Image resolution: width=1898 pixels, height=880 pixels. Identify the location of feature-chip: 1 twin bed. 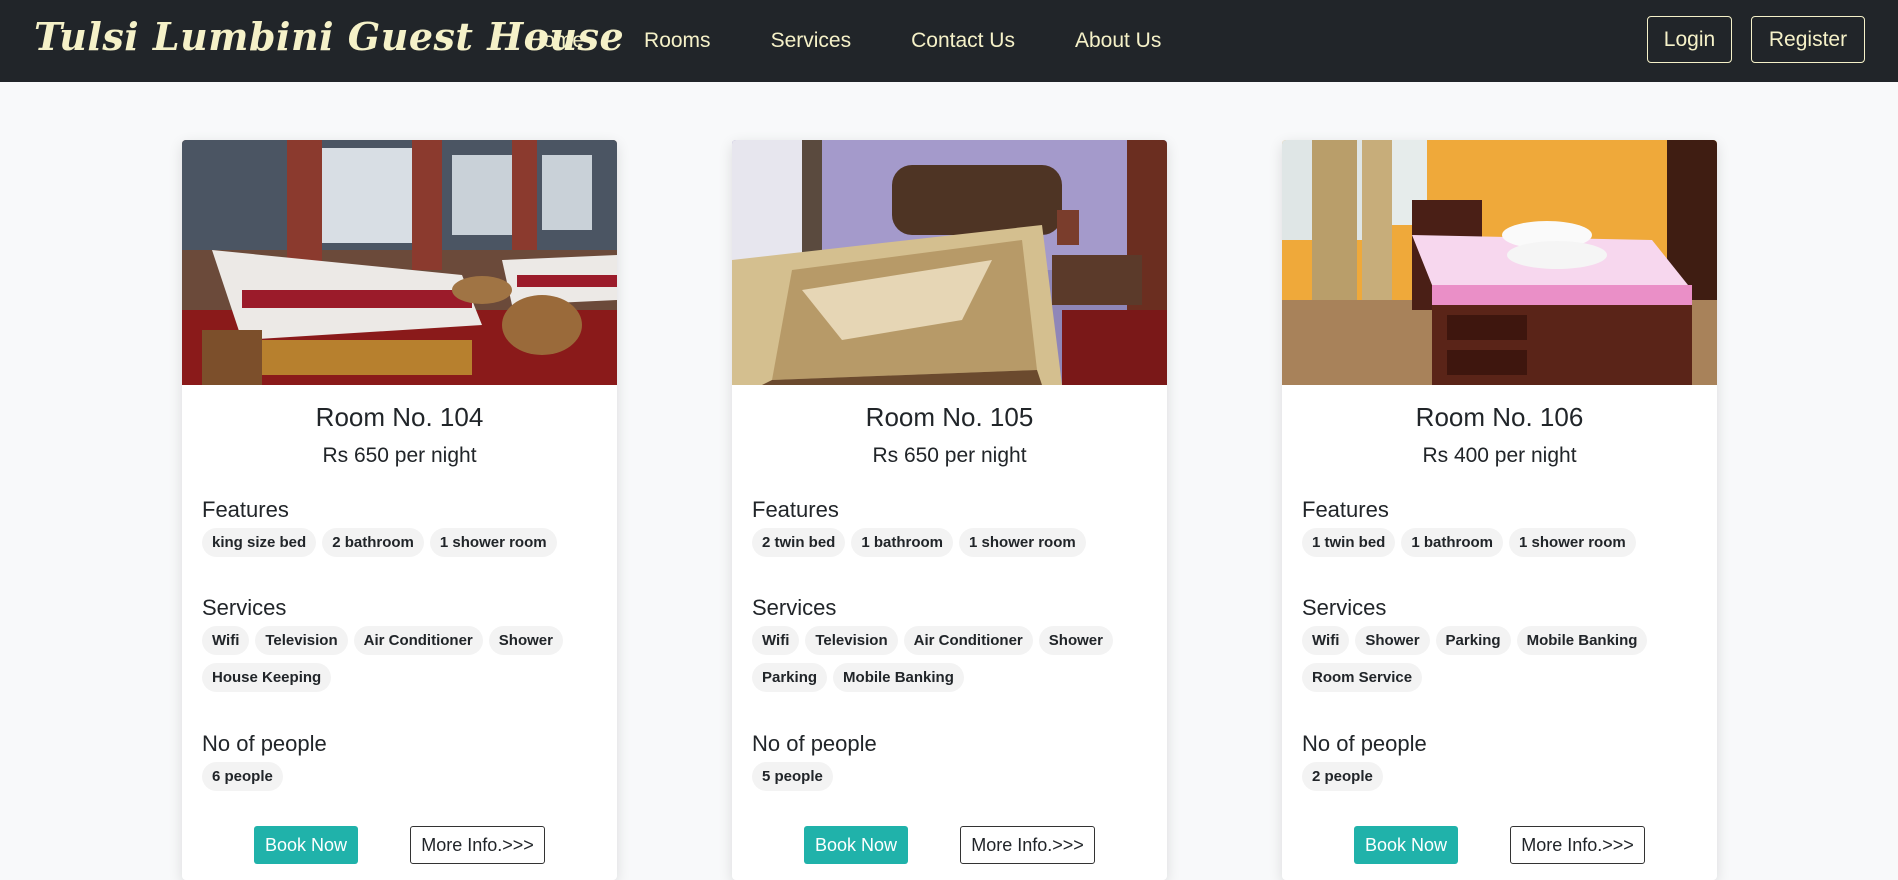
(1349, 542).